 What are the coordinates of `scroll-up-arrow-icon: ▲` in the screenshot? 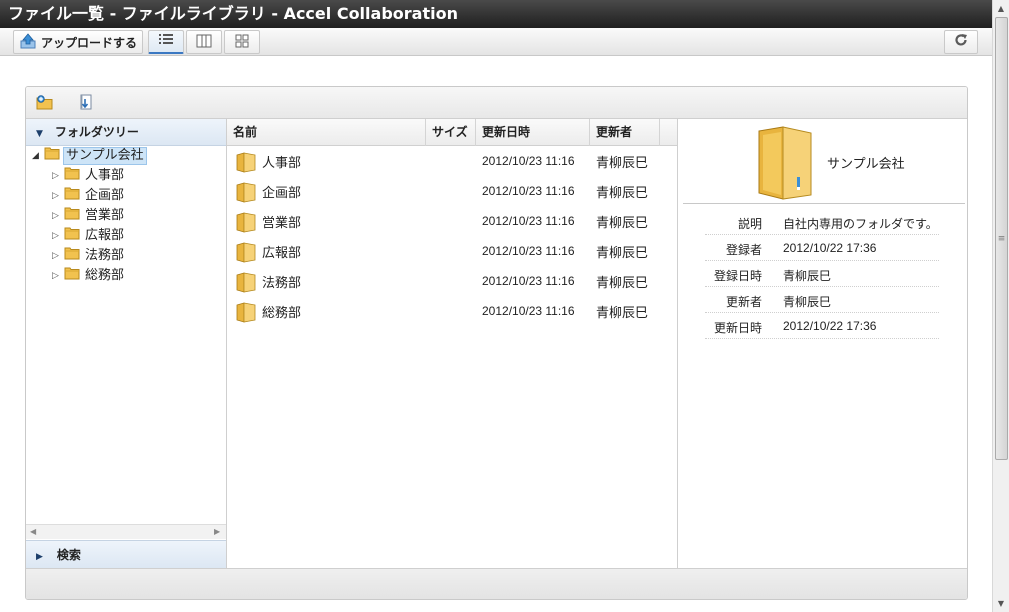 It's located at (1001, 8).